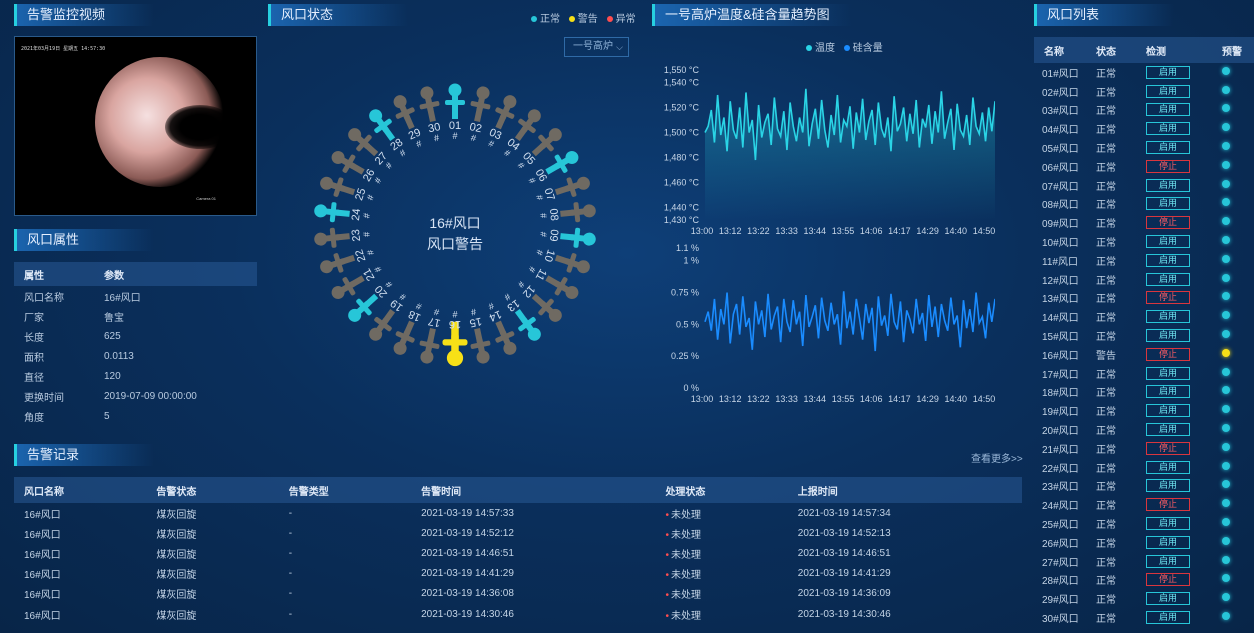  What do you see at coordinates (1060, 619) in the screenshot?
I see `port-name: 30#风口` at bounding box center [1060, 619].